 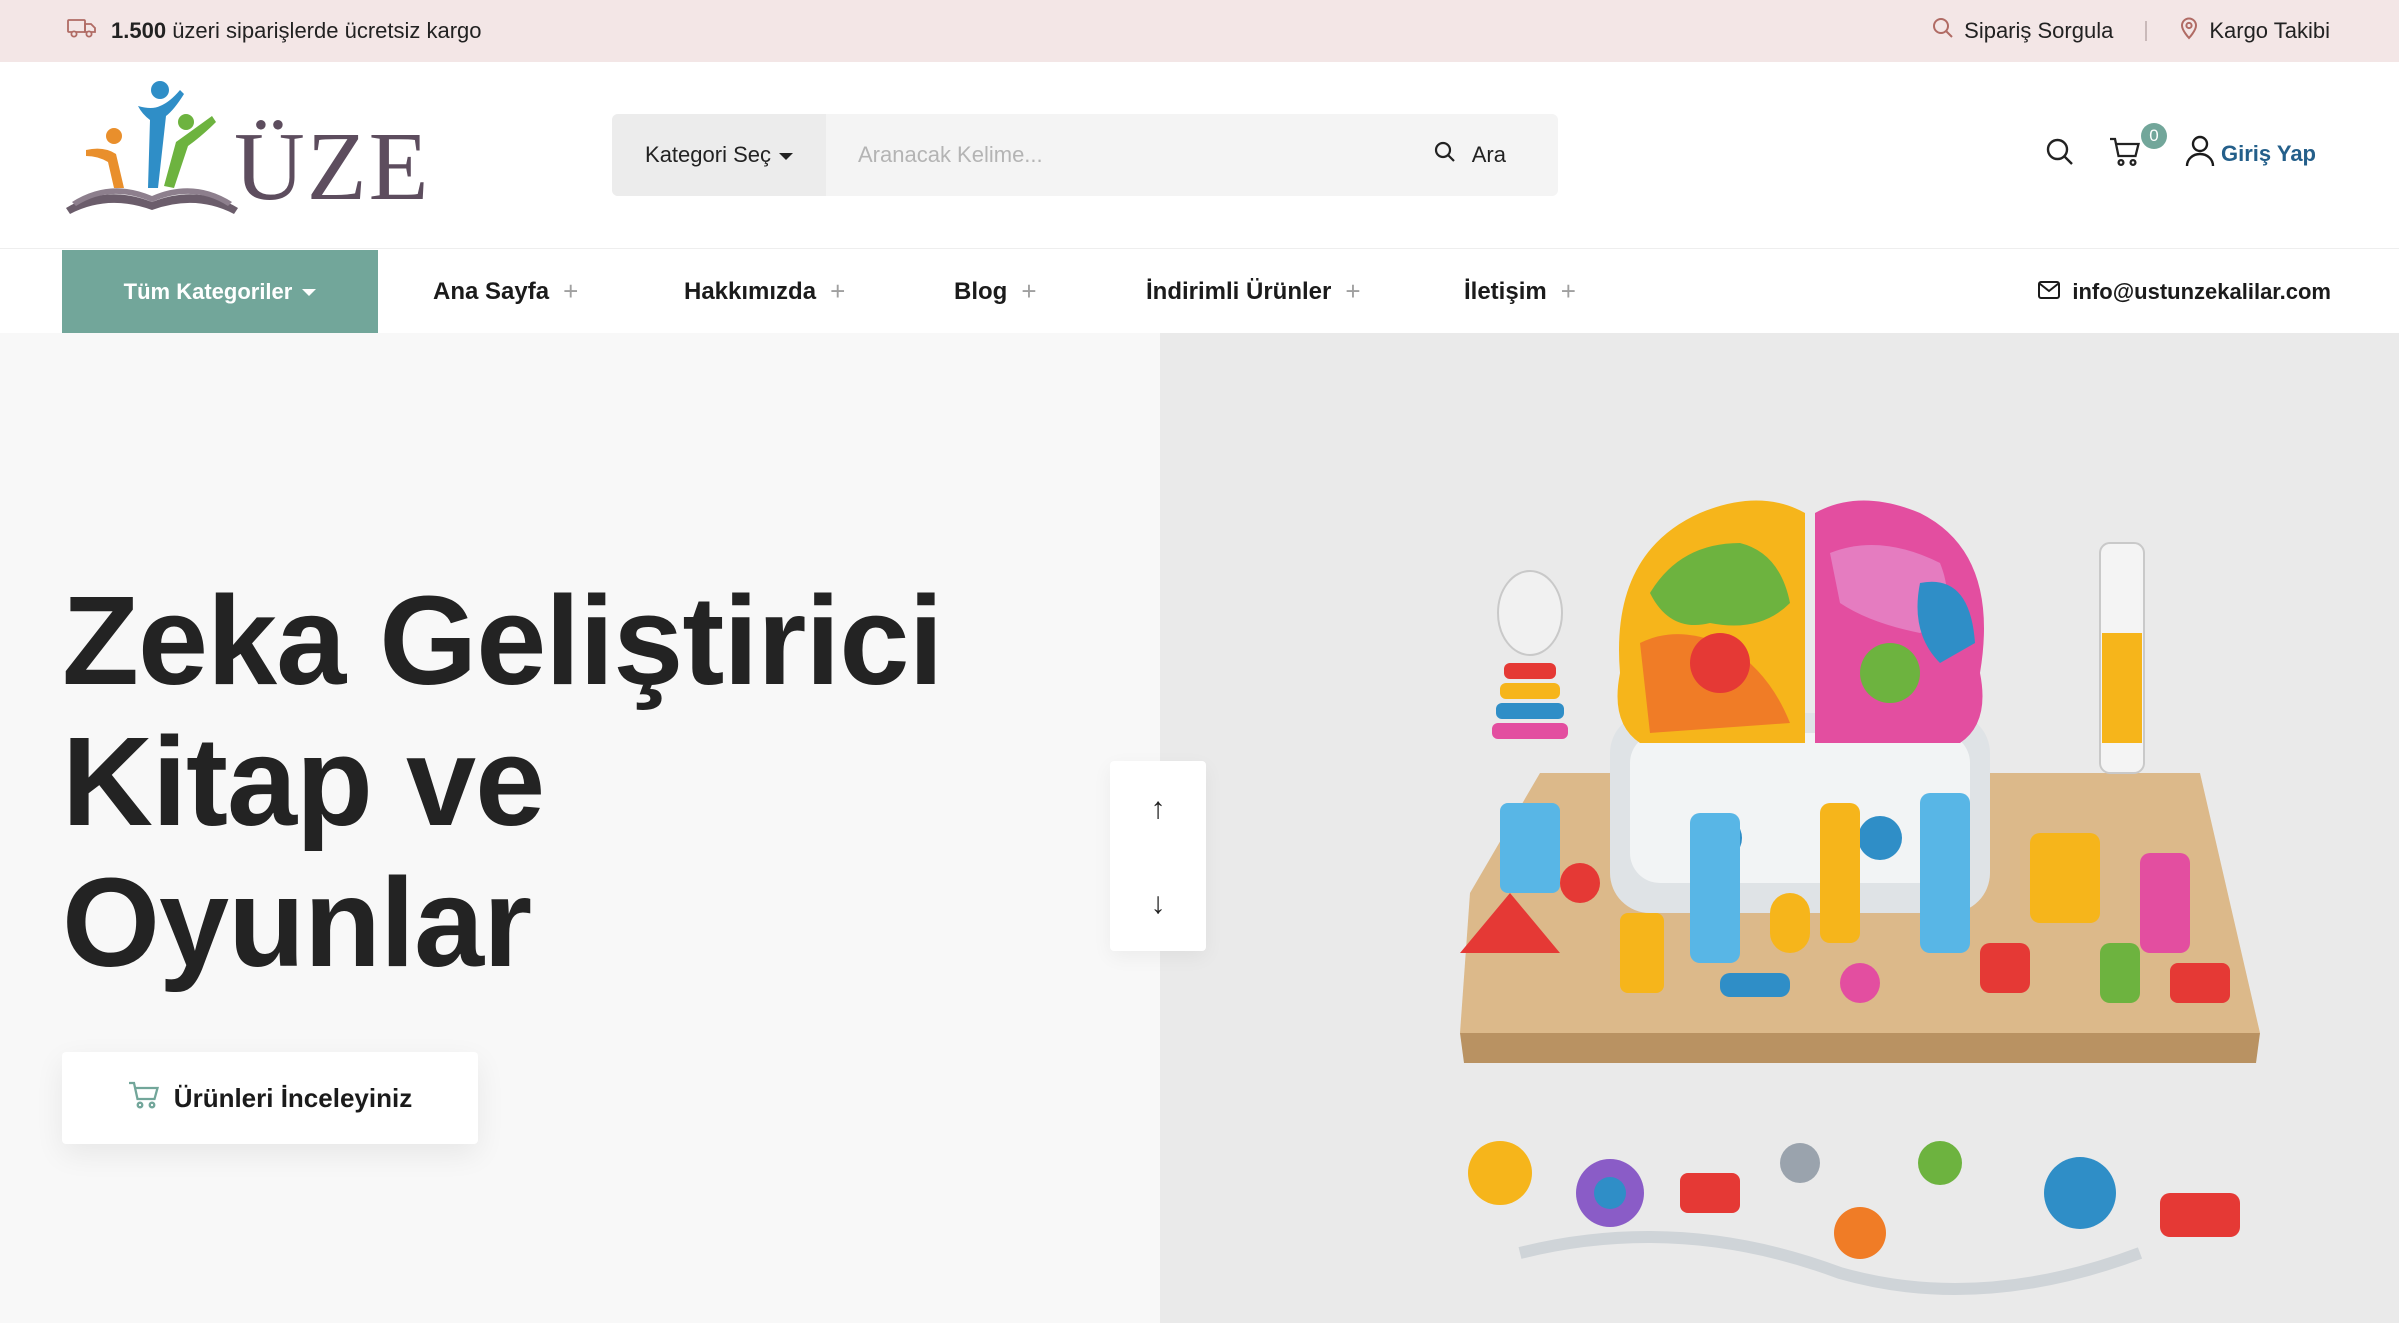 I want to click on nav-item-contact: İletişim +, so click(x=1520, y=291).